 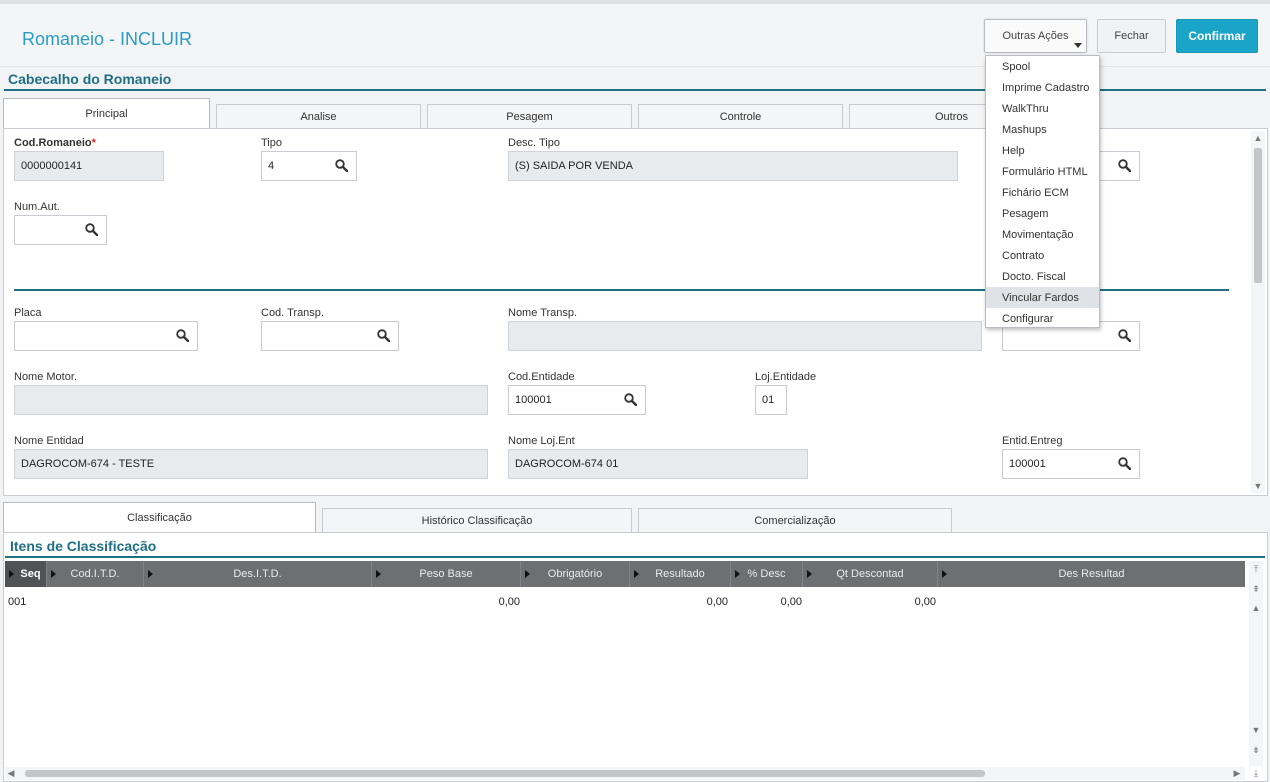 I want to click on page-title: Romaneio - INCLUIR, so click(x=107, y=39).